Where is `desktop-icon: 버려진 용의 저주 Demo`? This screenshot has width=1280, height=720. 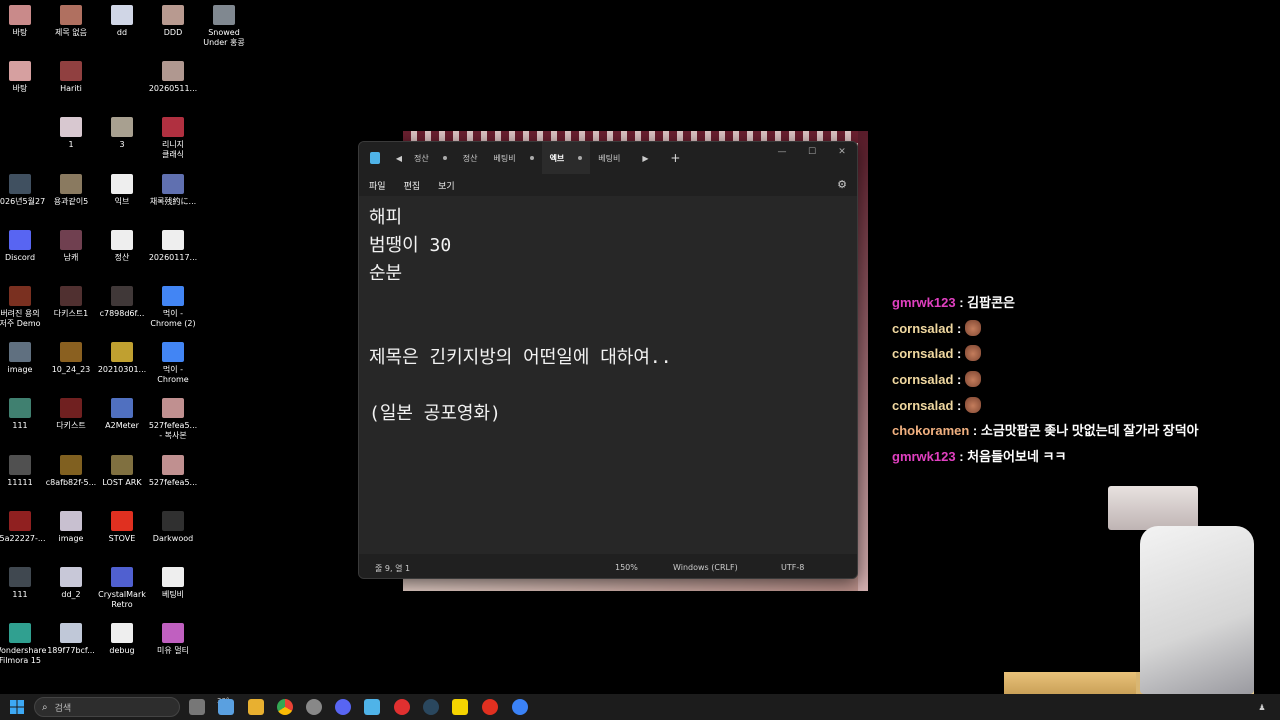
desktop-icon: 버려진 용의 저주 Demo is located at coordinates (24, 307).